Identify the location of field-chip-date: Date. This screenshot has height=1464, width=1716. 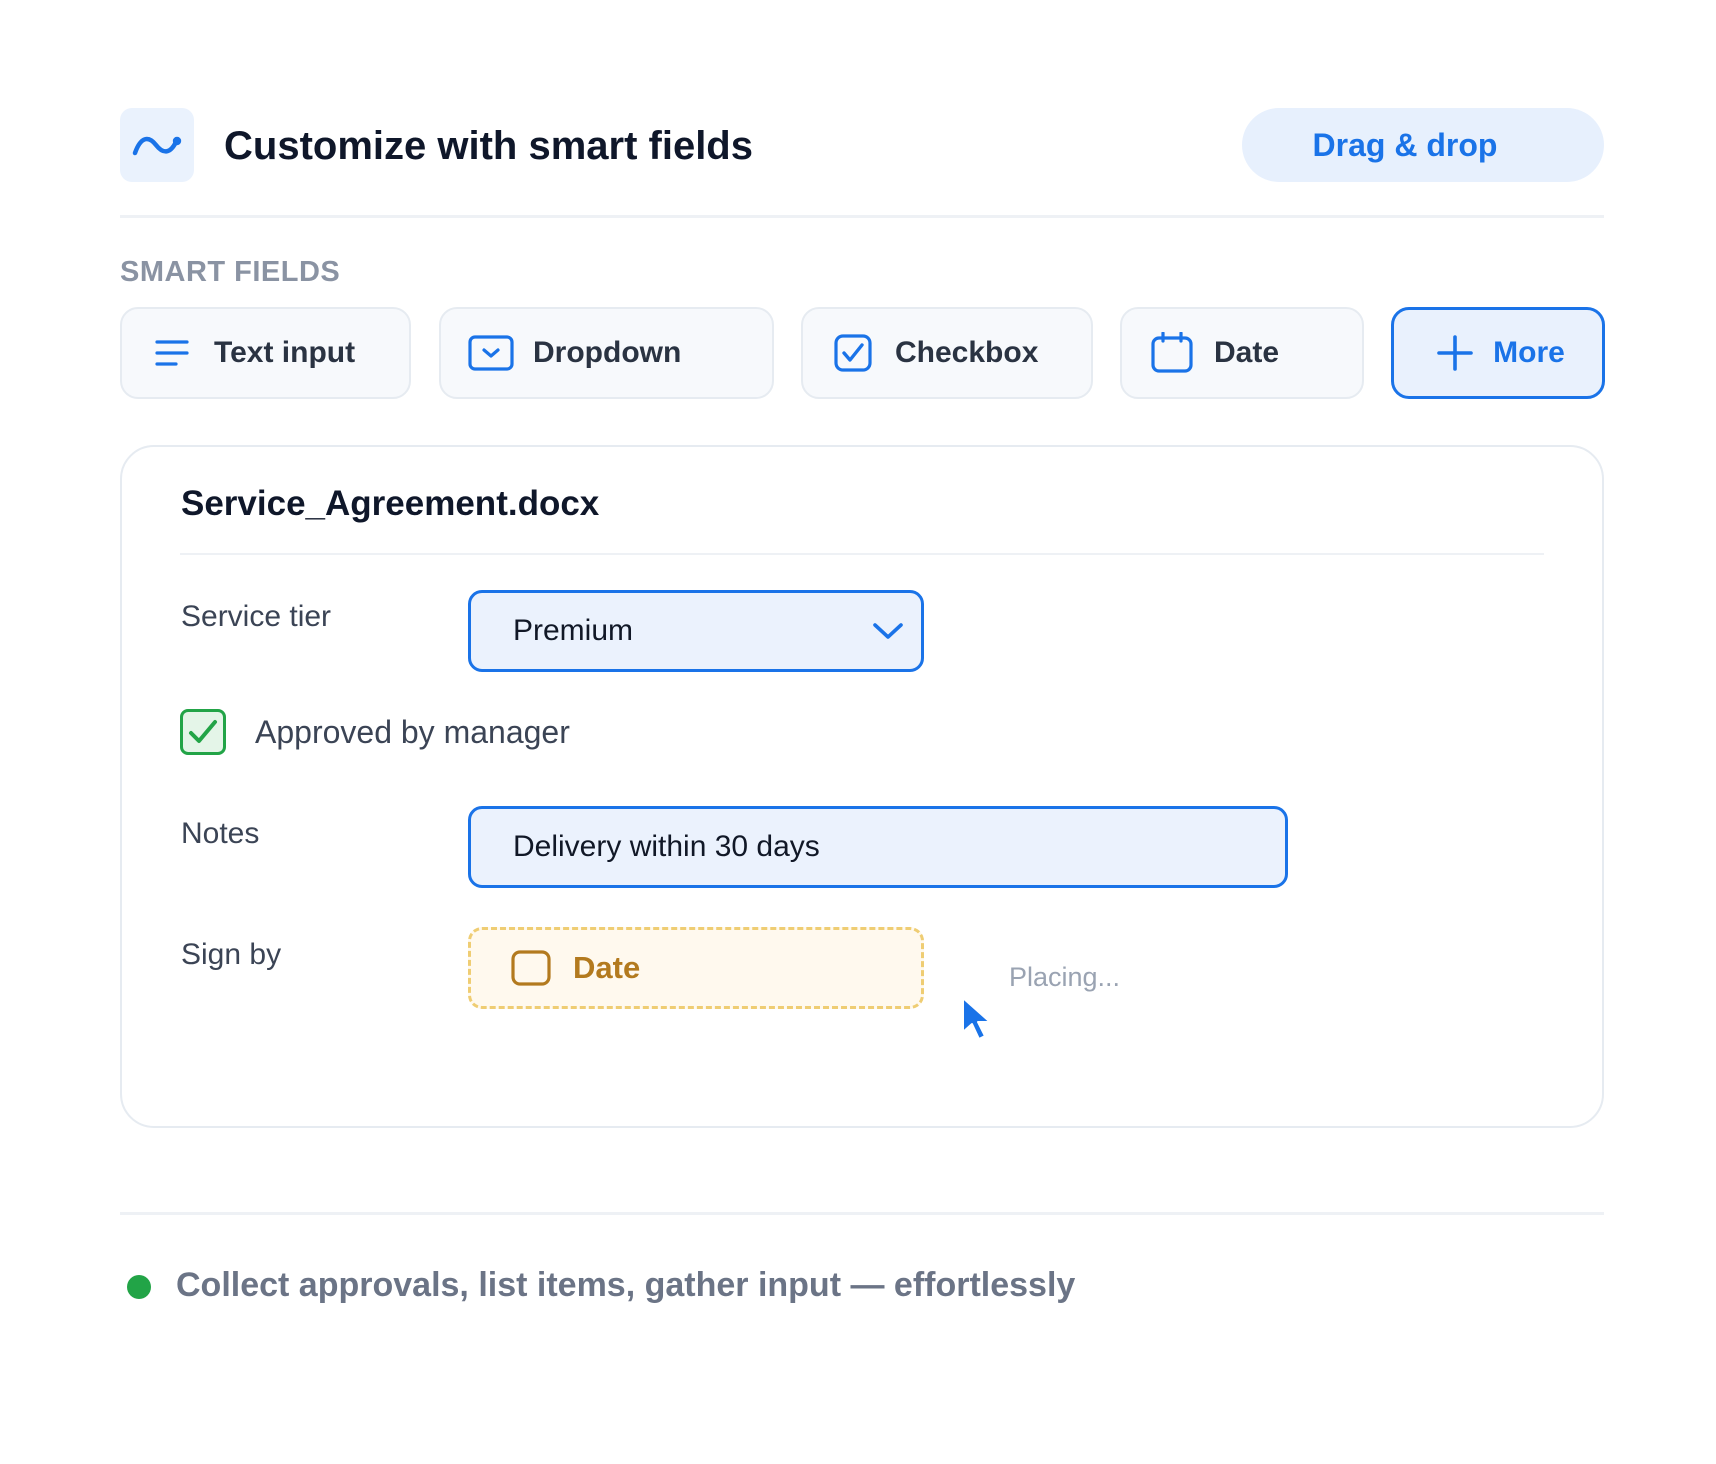
(1242, 353).